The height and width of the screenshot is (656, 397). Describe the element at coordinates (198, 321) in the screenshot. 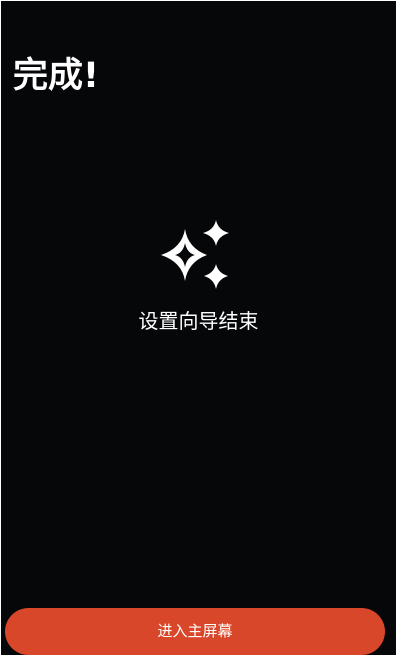

I see `completion-message: 设置向导结束` at that location.